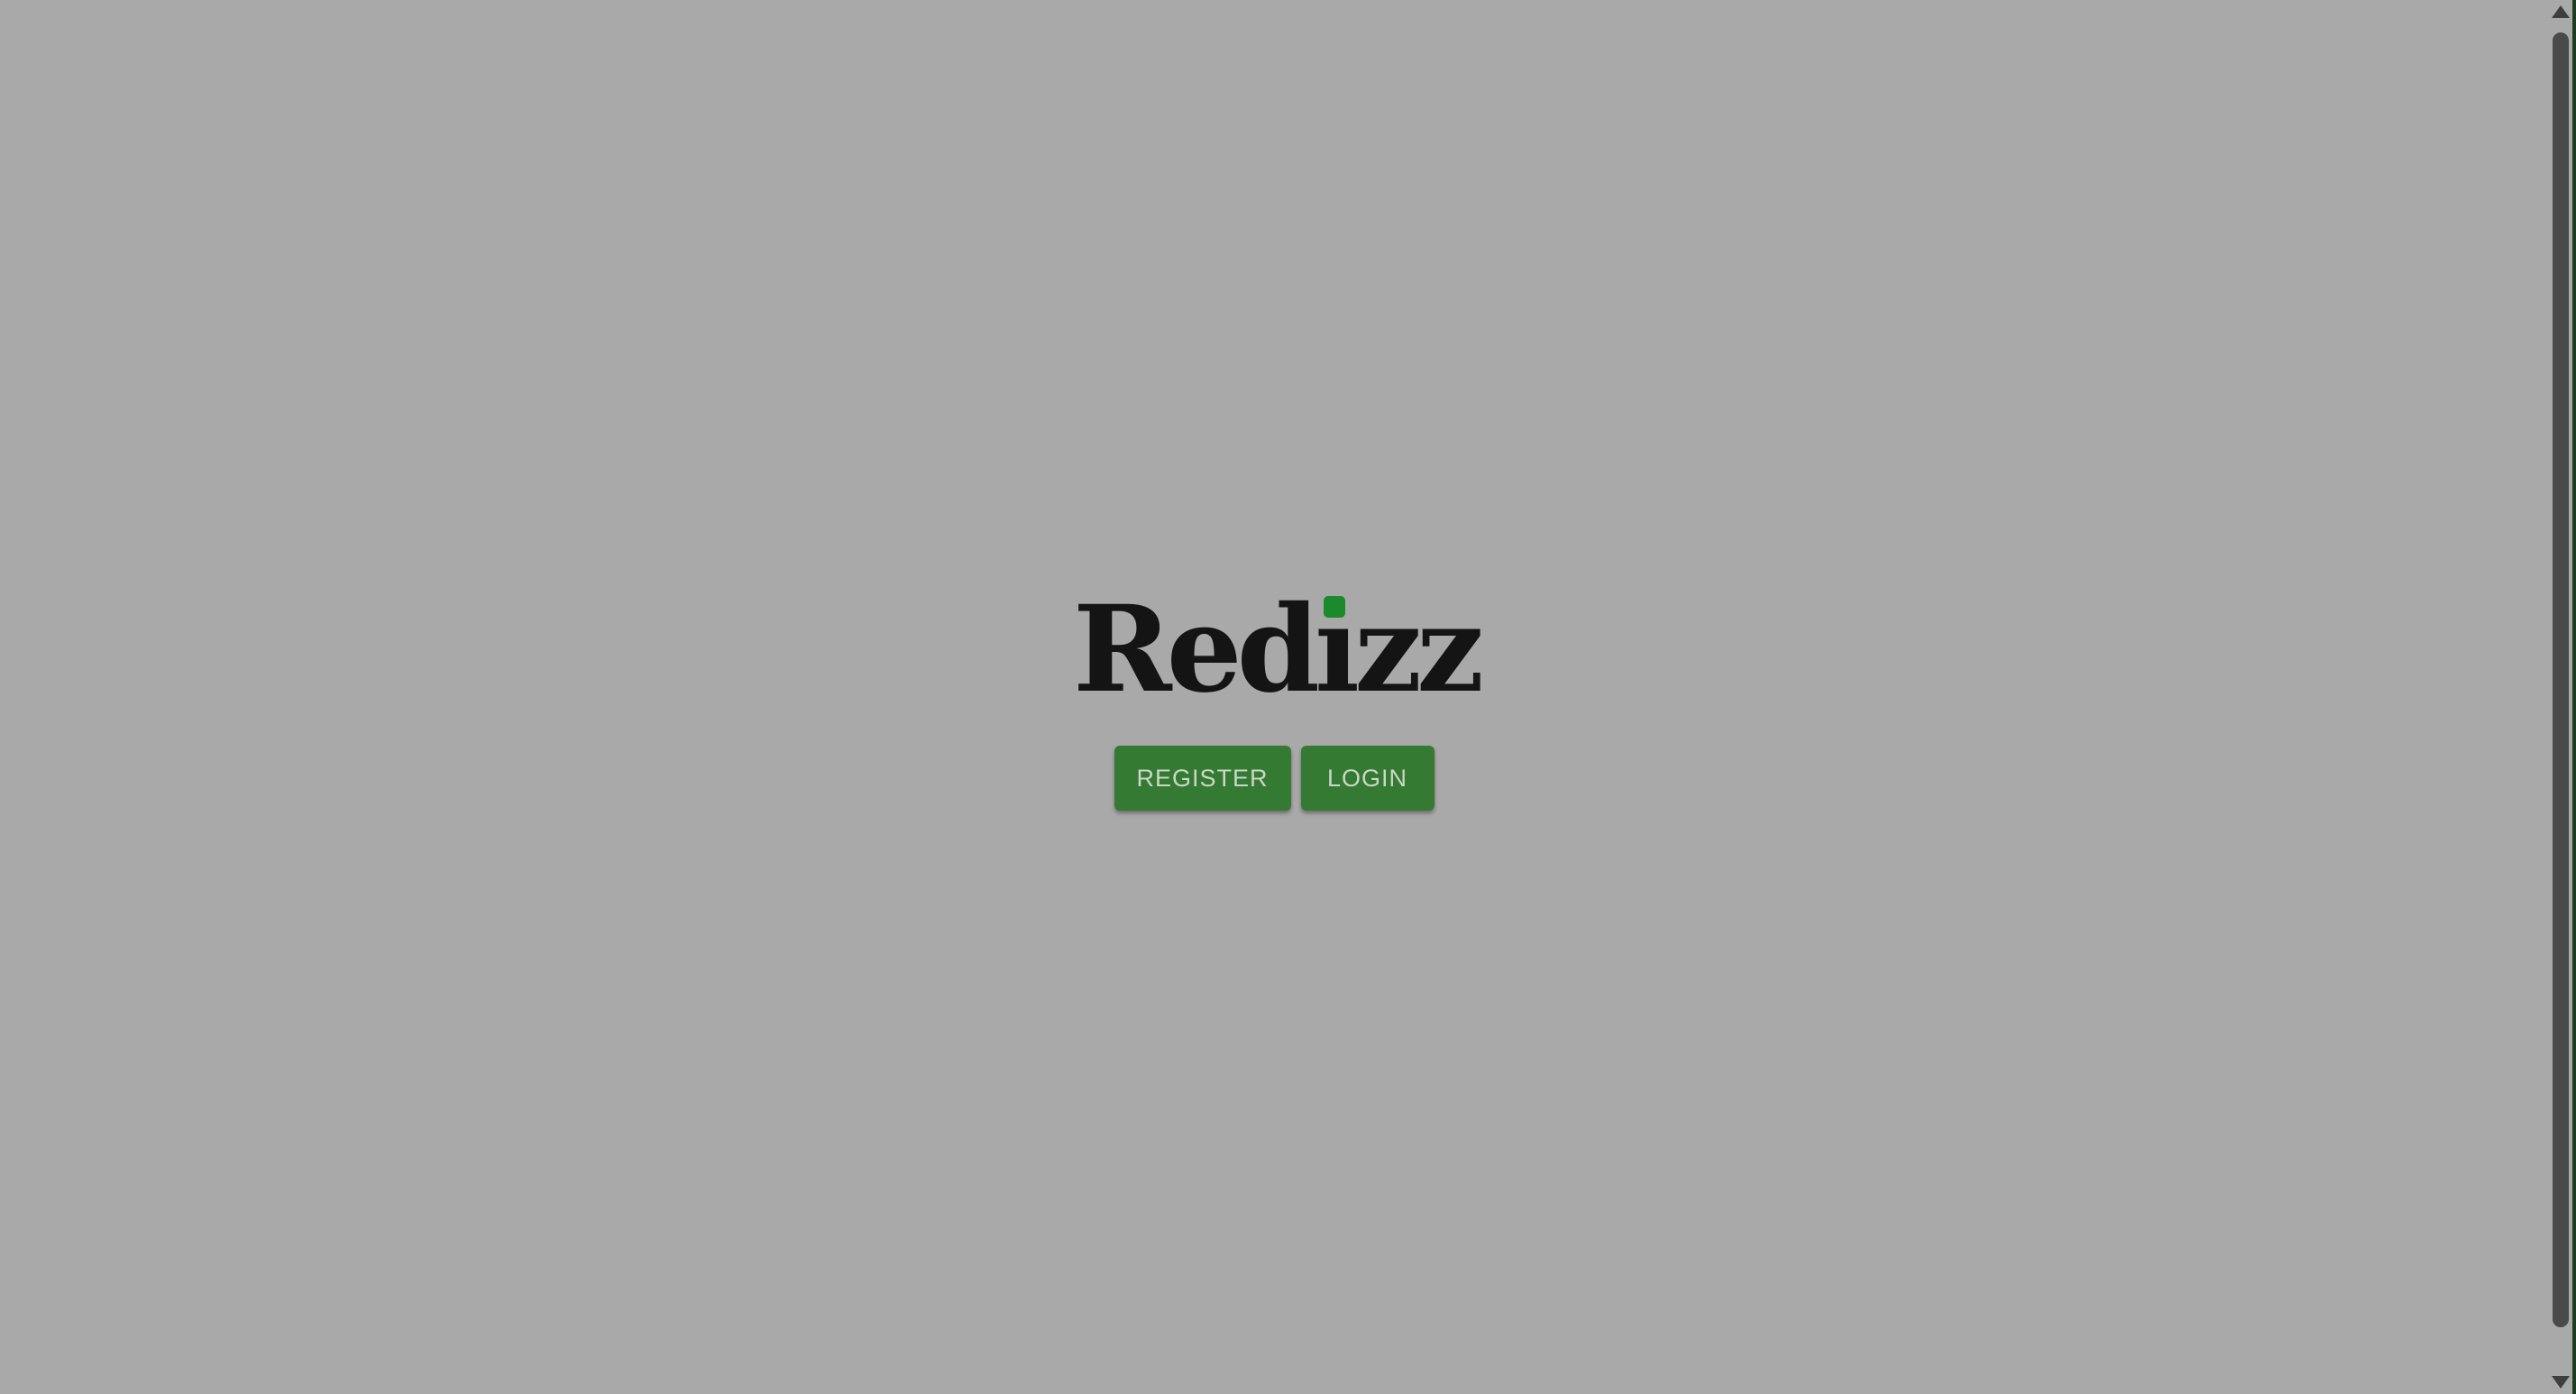 Image resolution: width=2576 pixels, height=1394 pixels. I want to click on scroll-up-arrow-icon, so click(2561, 12).